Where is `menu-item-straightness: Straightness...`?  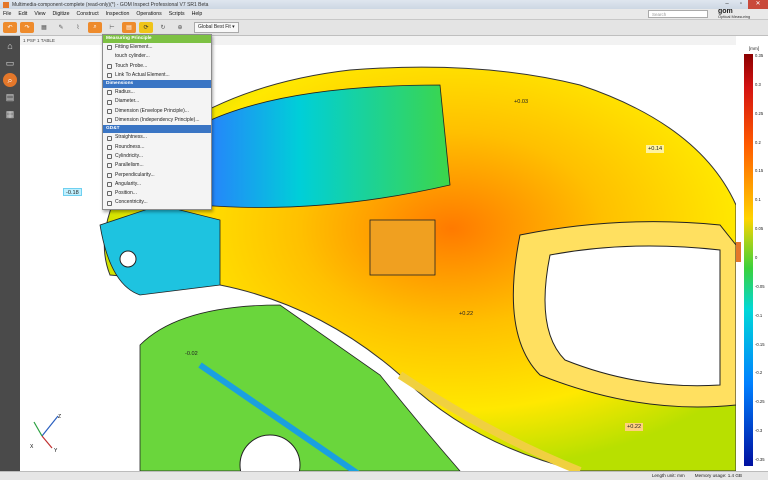 menu-item-straightness: Straightness... is located at coordinates (157, 137).